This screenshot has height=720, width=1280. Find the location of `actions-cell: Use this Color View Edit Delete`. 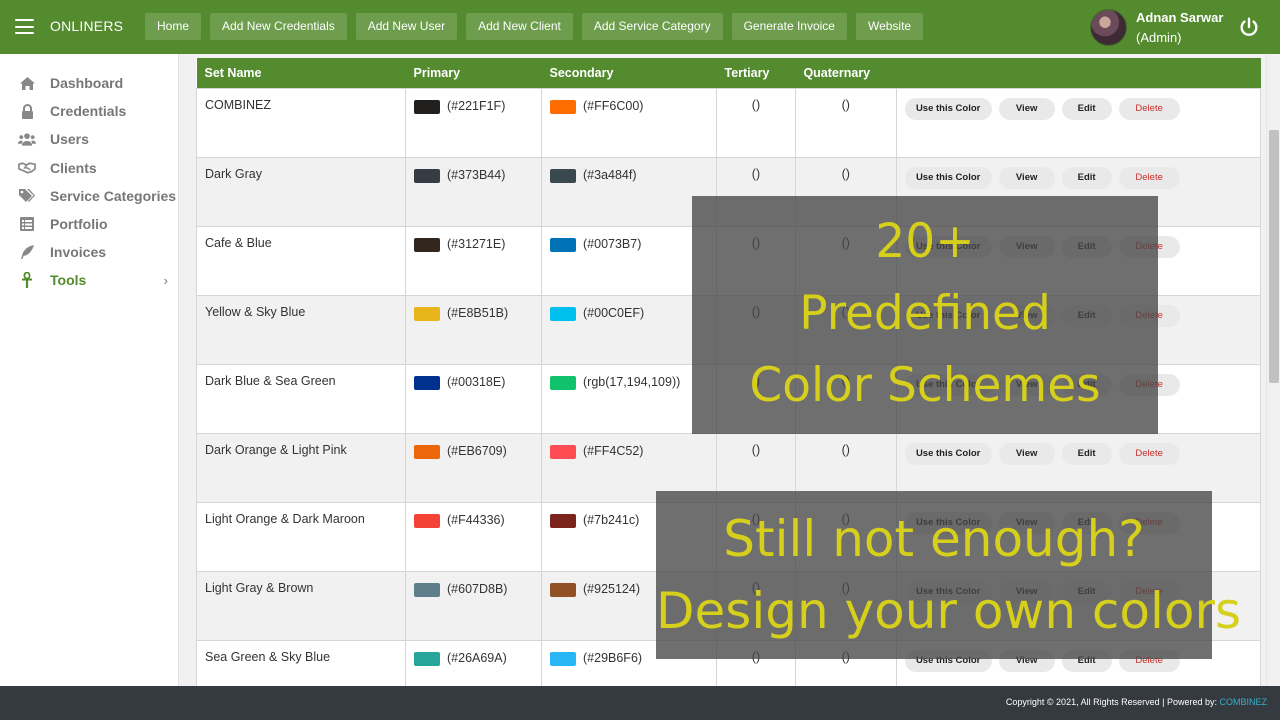

actions-cell: Use this Color View Edit Delete is located at coordinates (1078, 122).